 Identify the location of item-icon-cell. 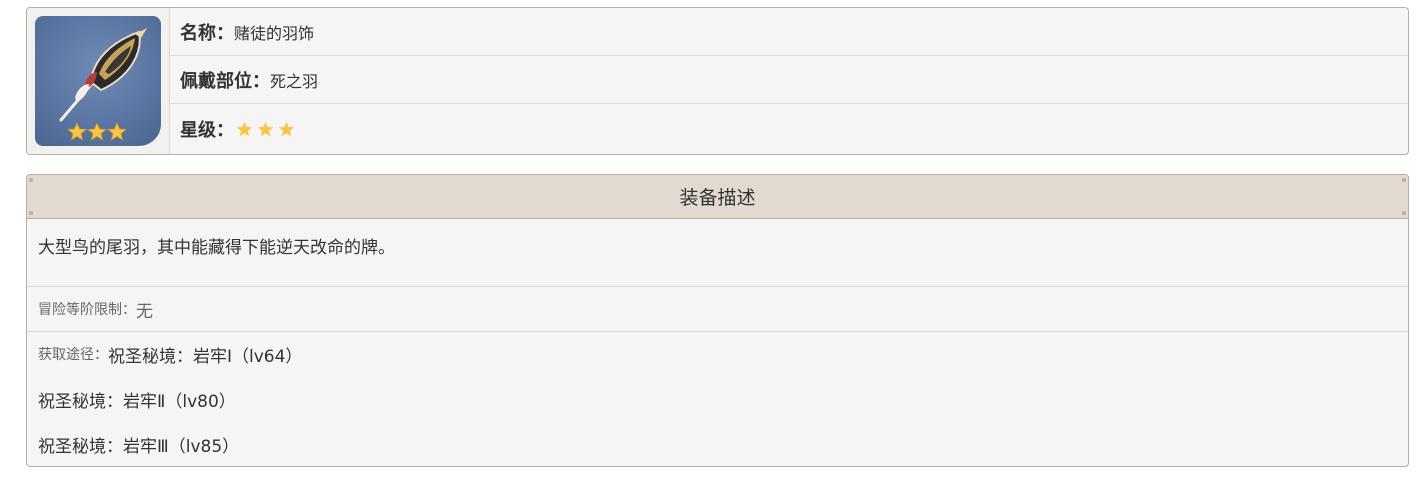
(98, 81).